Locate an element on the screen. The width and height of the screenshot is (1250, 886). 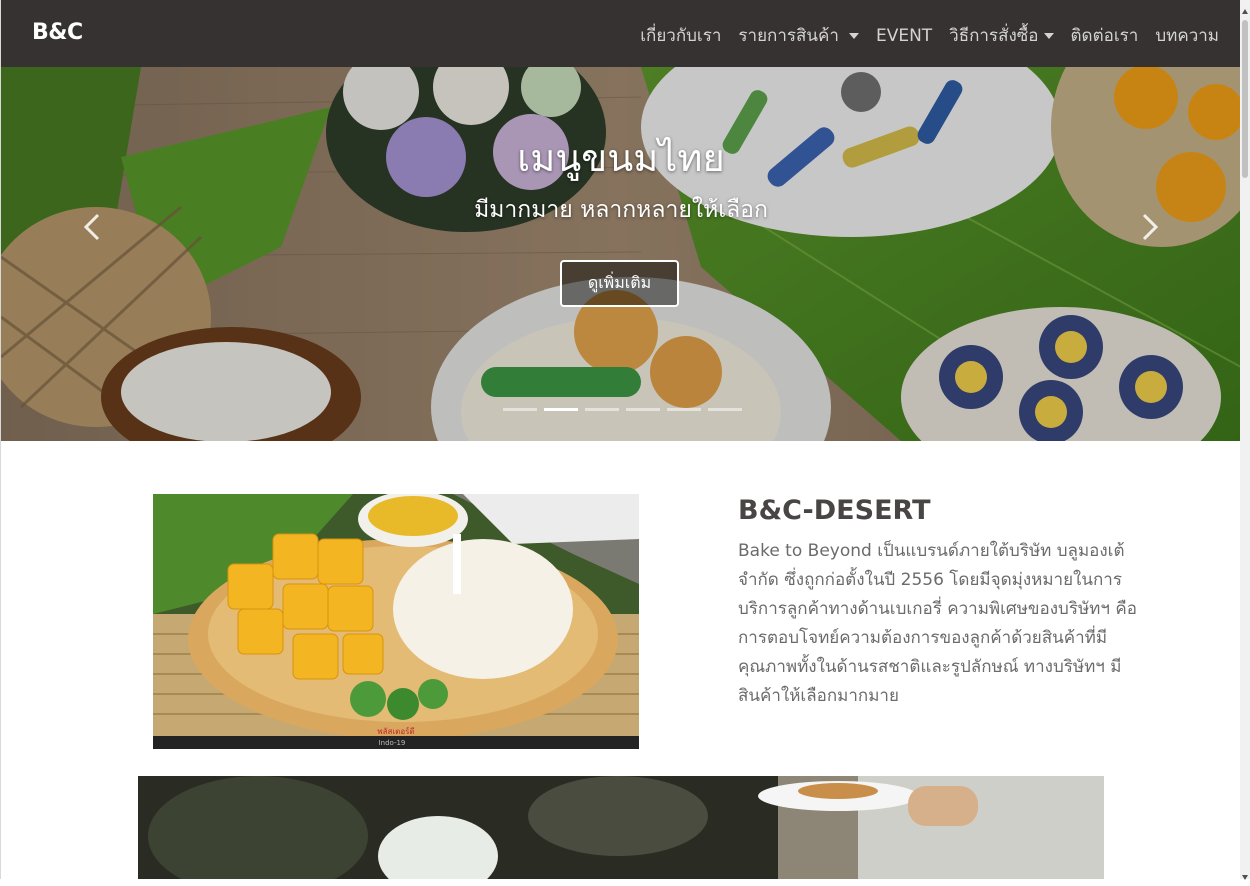
nav-item-articles: บทความ is located at coordinates (1187, 35).